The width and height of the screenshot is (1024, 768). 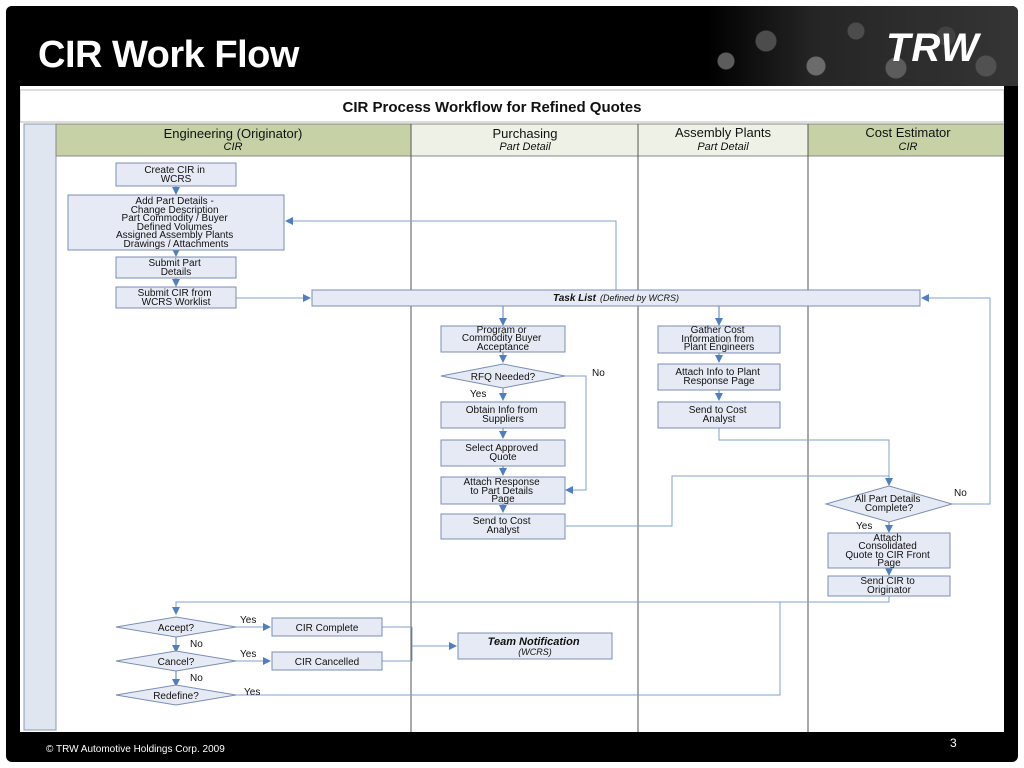 I want to click on lane-title-purchasing: Purchasing, so click(x=524, y=133).